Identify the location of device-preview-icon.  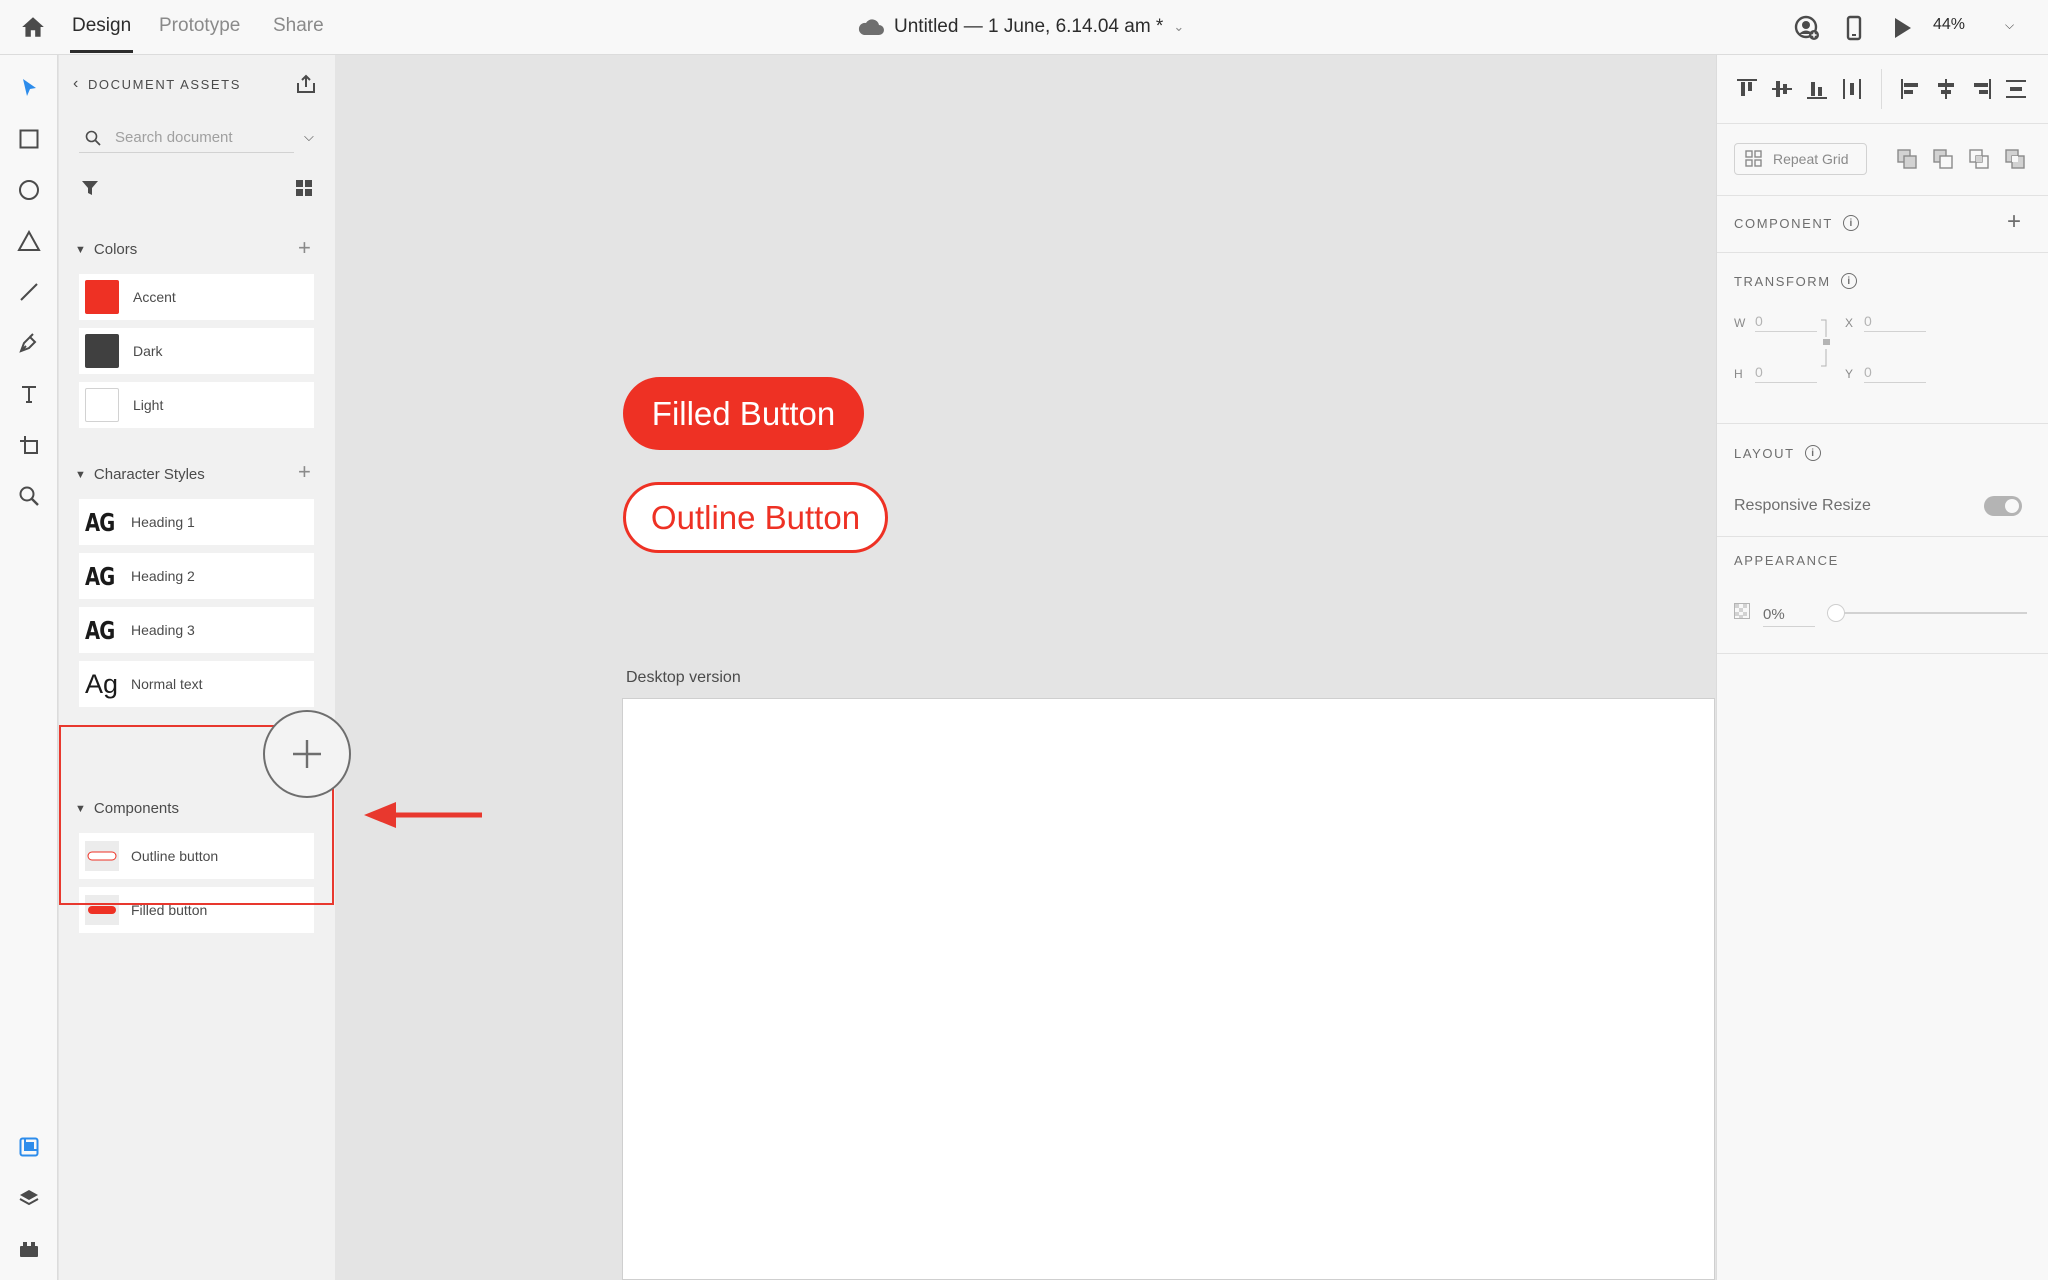
(1854, 28).